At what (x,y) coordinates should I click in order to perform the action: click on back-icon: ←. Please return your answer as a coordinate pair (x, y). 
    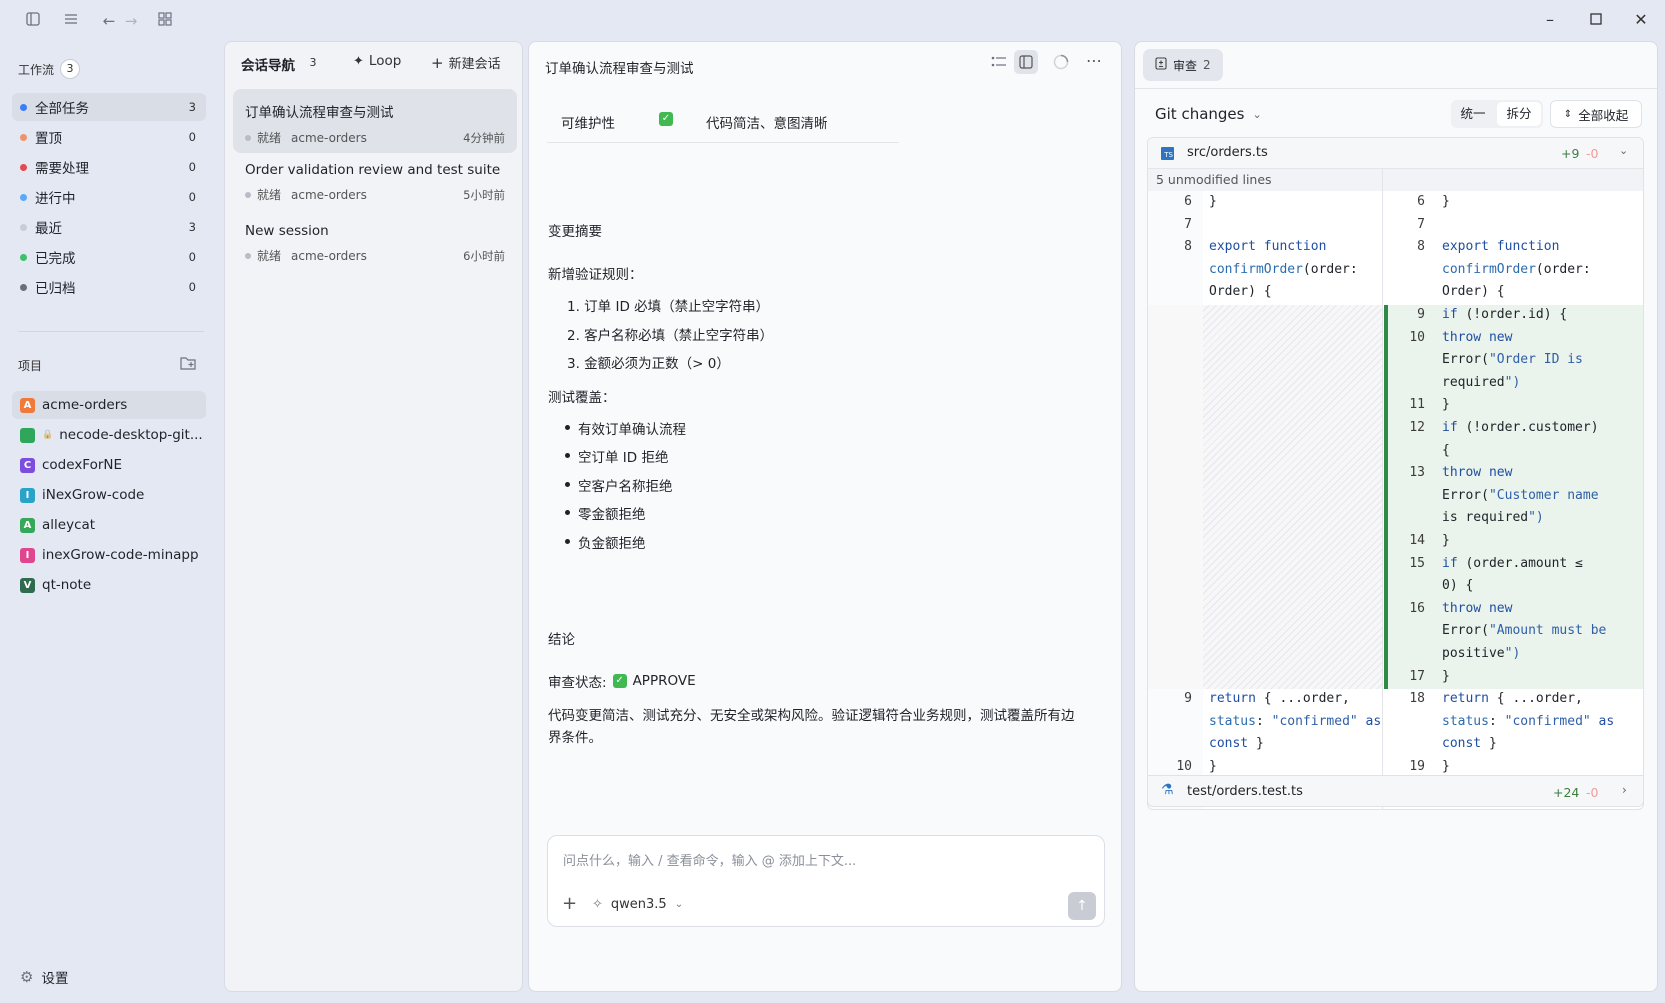
    Looking at the image, I should click on (109, 21).